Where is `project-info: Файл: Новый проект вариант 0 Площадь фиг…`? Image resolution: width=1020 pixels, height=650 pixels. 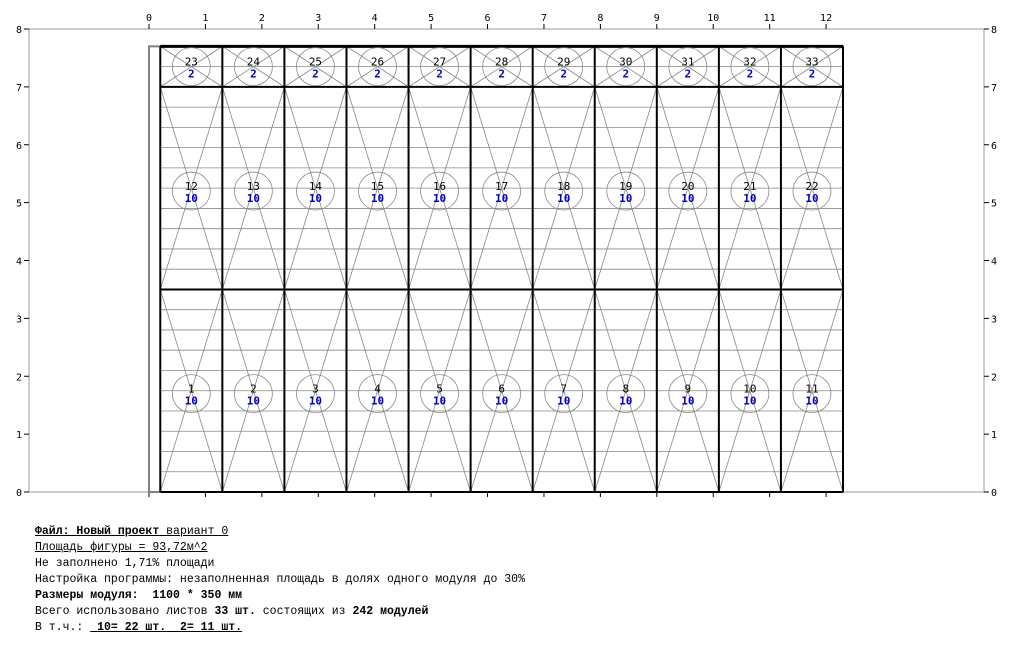 project-info: Файл: Новый проект вариант 0 Площадь фиг… is located at coordinates (280, 580).